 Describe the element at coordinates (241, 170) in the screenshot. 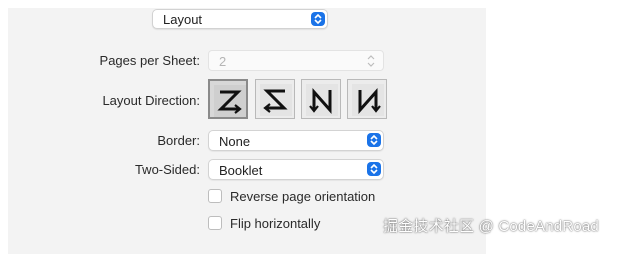

I see `two-sided-value: Booklet` at that location.